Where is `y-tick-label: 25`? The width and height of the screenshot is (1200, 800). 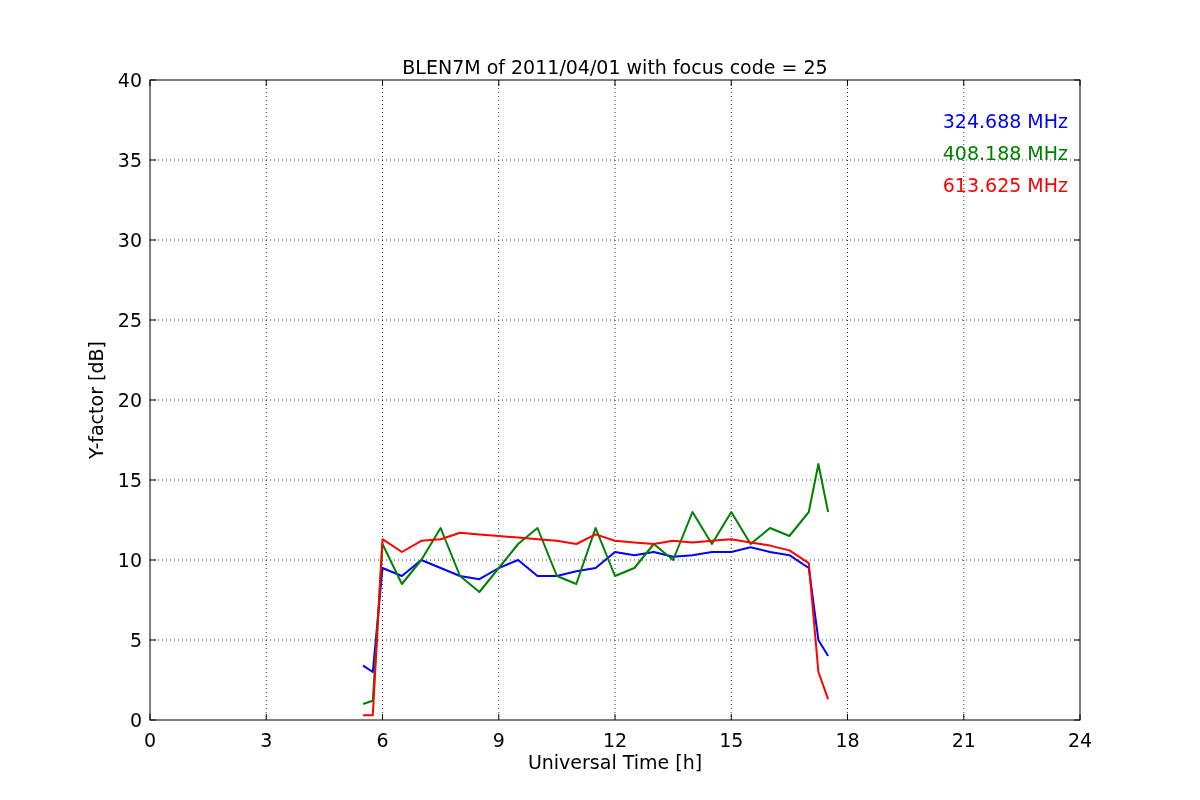 y-tick-label: 25 is located at coordinates (129, 320).